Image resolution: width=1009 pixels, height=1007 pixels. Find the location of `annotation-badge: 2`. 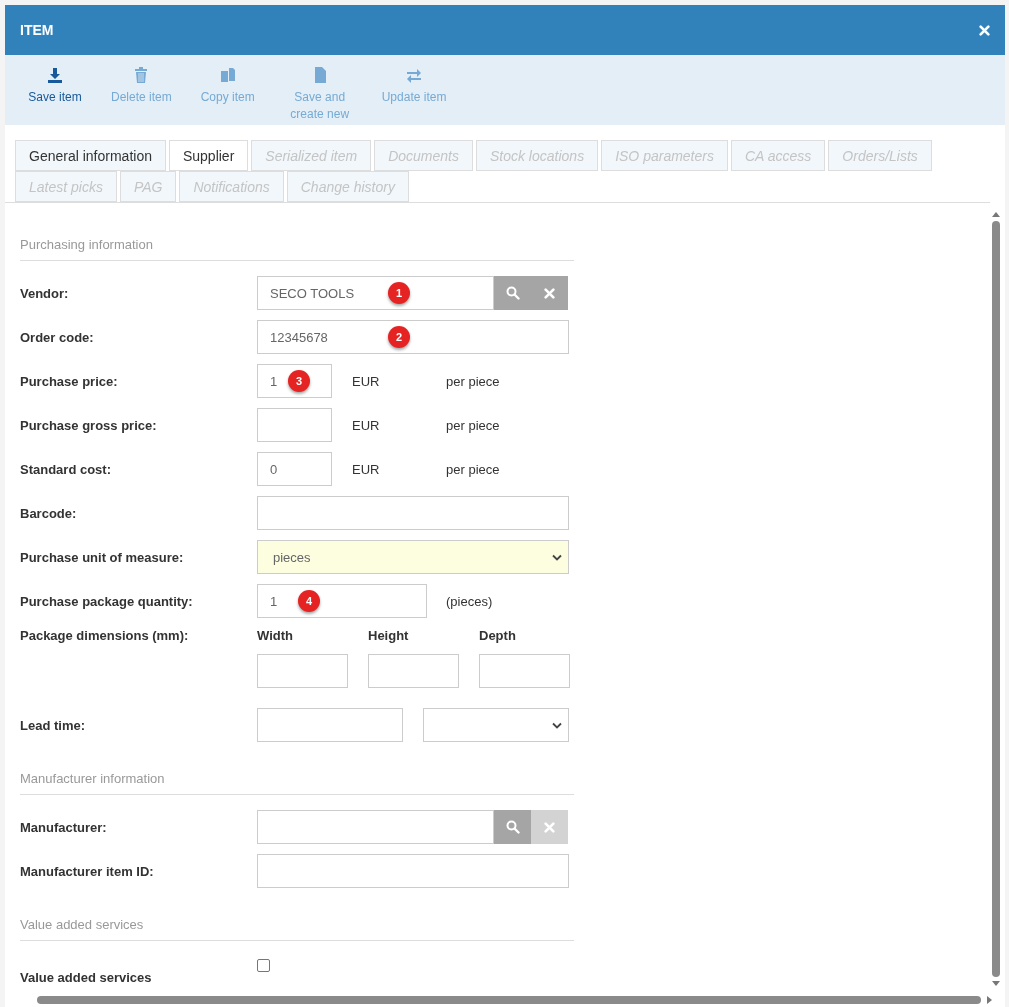

annotation-badge: 2 is located at coordinates (399, 337).